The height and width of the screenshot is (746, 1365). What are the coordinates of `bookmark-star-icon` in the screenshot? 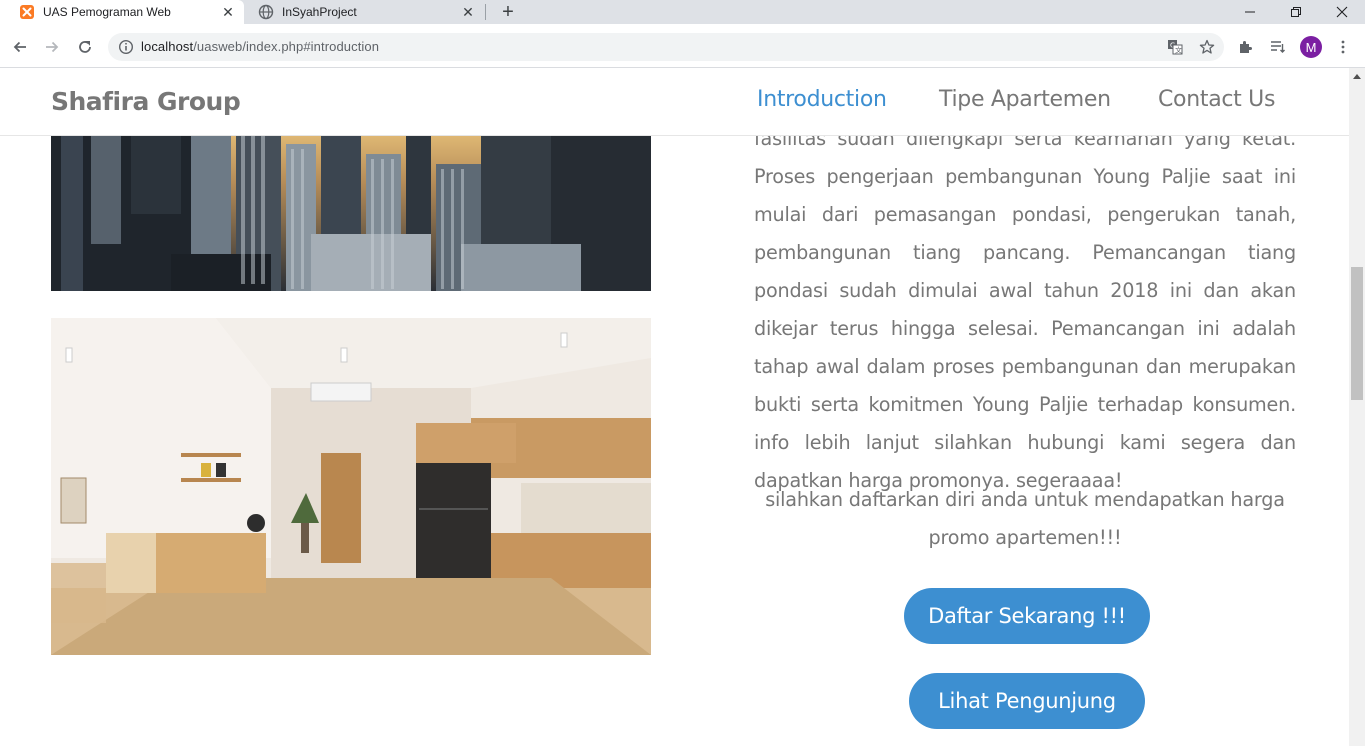 It's located at (1207, 47).